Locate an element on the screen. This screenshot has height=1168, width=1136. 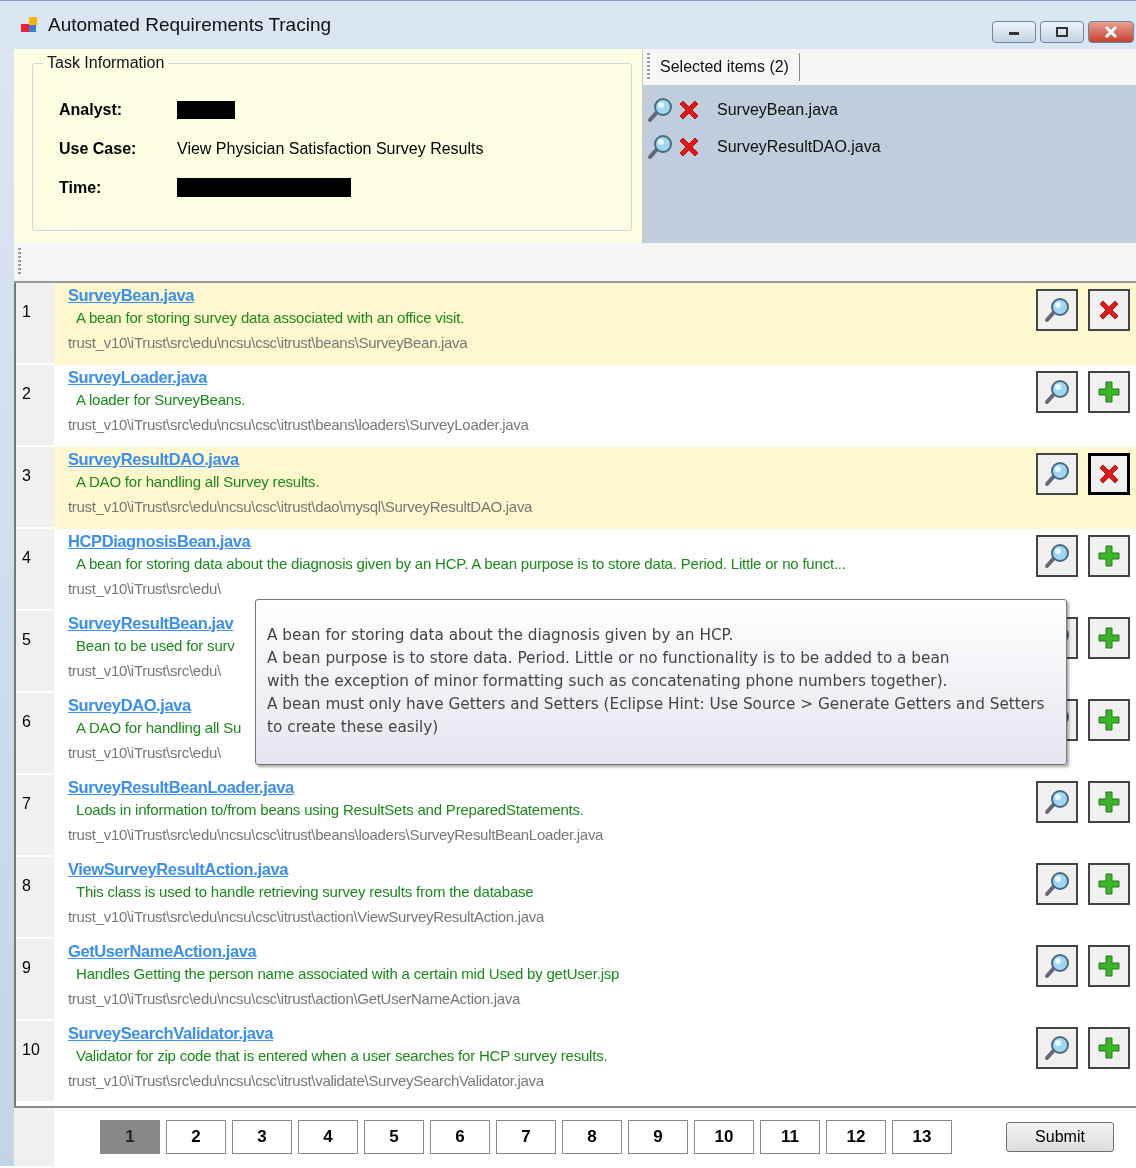
page-button: 12 is located at coordinates (856, 1137).